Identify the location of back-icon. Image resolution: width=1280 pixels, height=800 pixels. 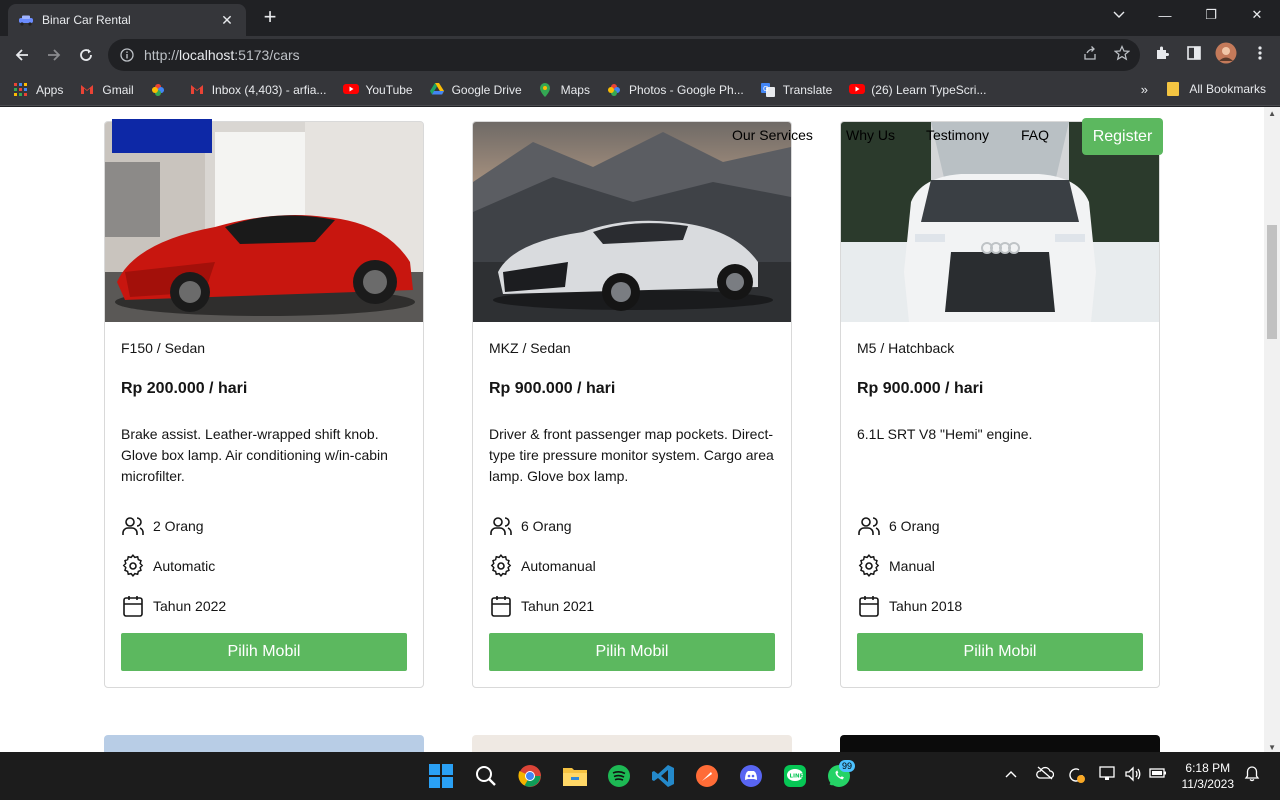
(22, 55).